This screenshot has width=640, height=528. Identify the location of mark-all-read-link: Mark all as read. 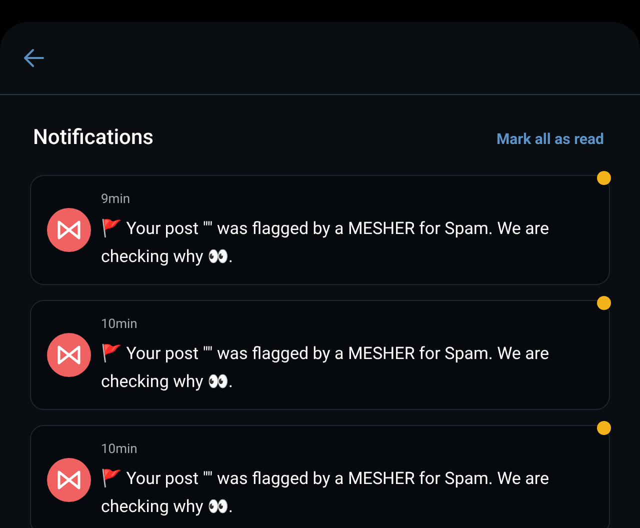
(550, 139).